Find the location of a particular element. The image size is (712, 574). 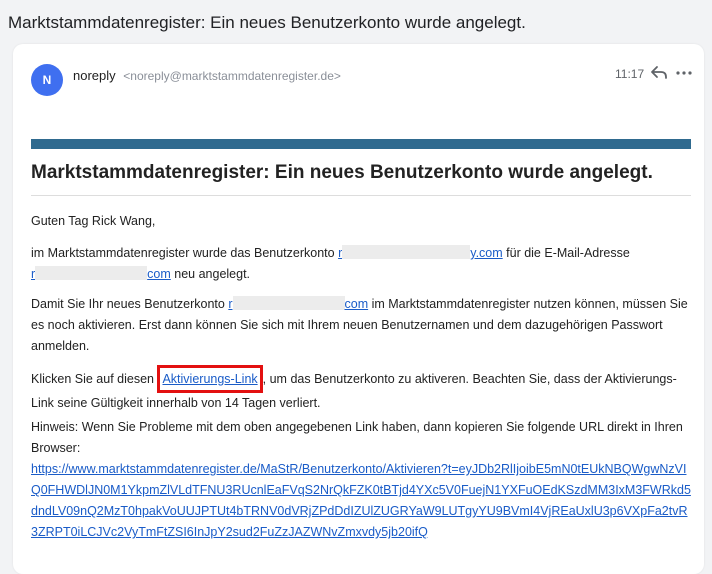

reply-icon is located at coordinates (659, 72).